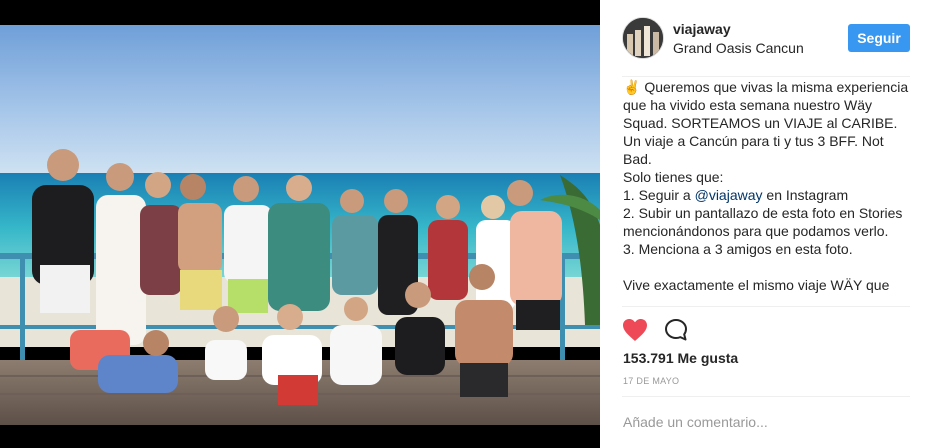  What do you see at coordinates (662, 330) in the screenshot?
I see `action-bar` at bounding box center [662, 330].